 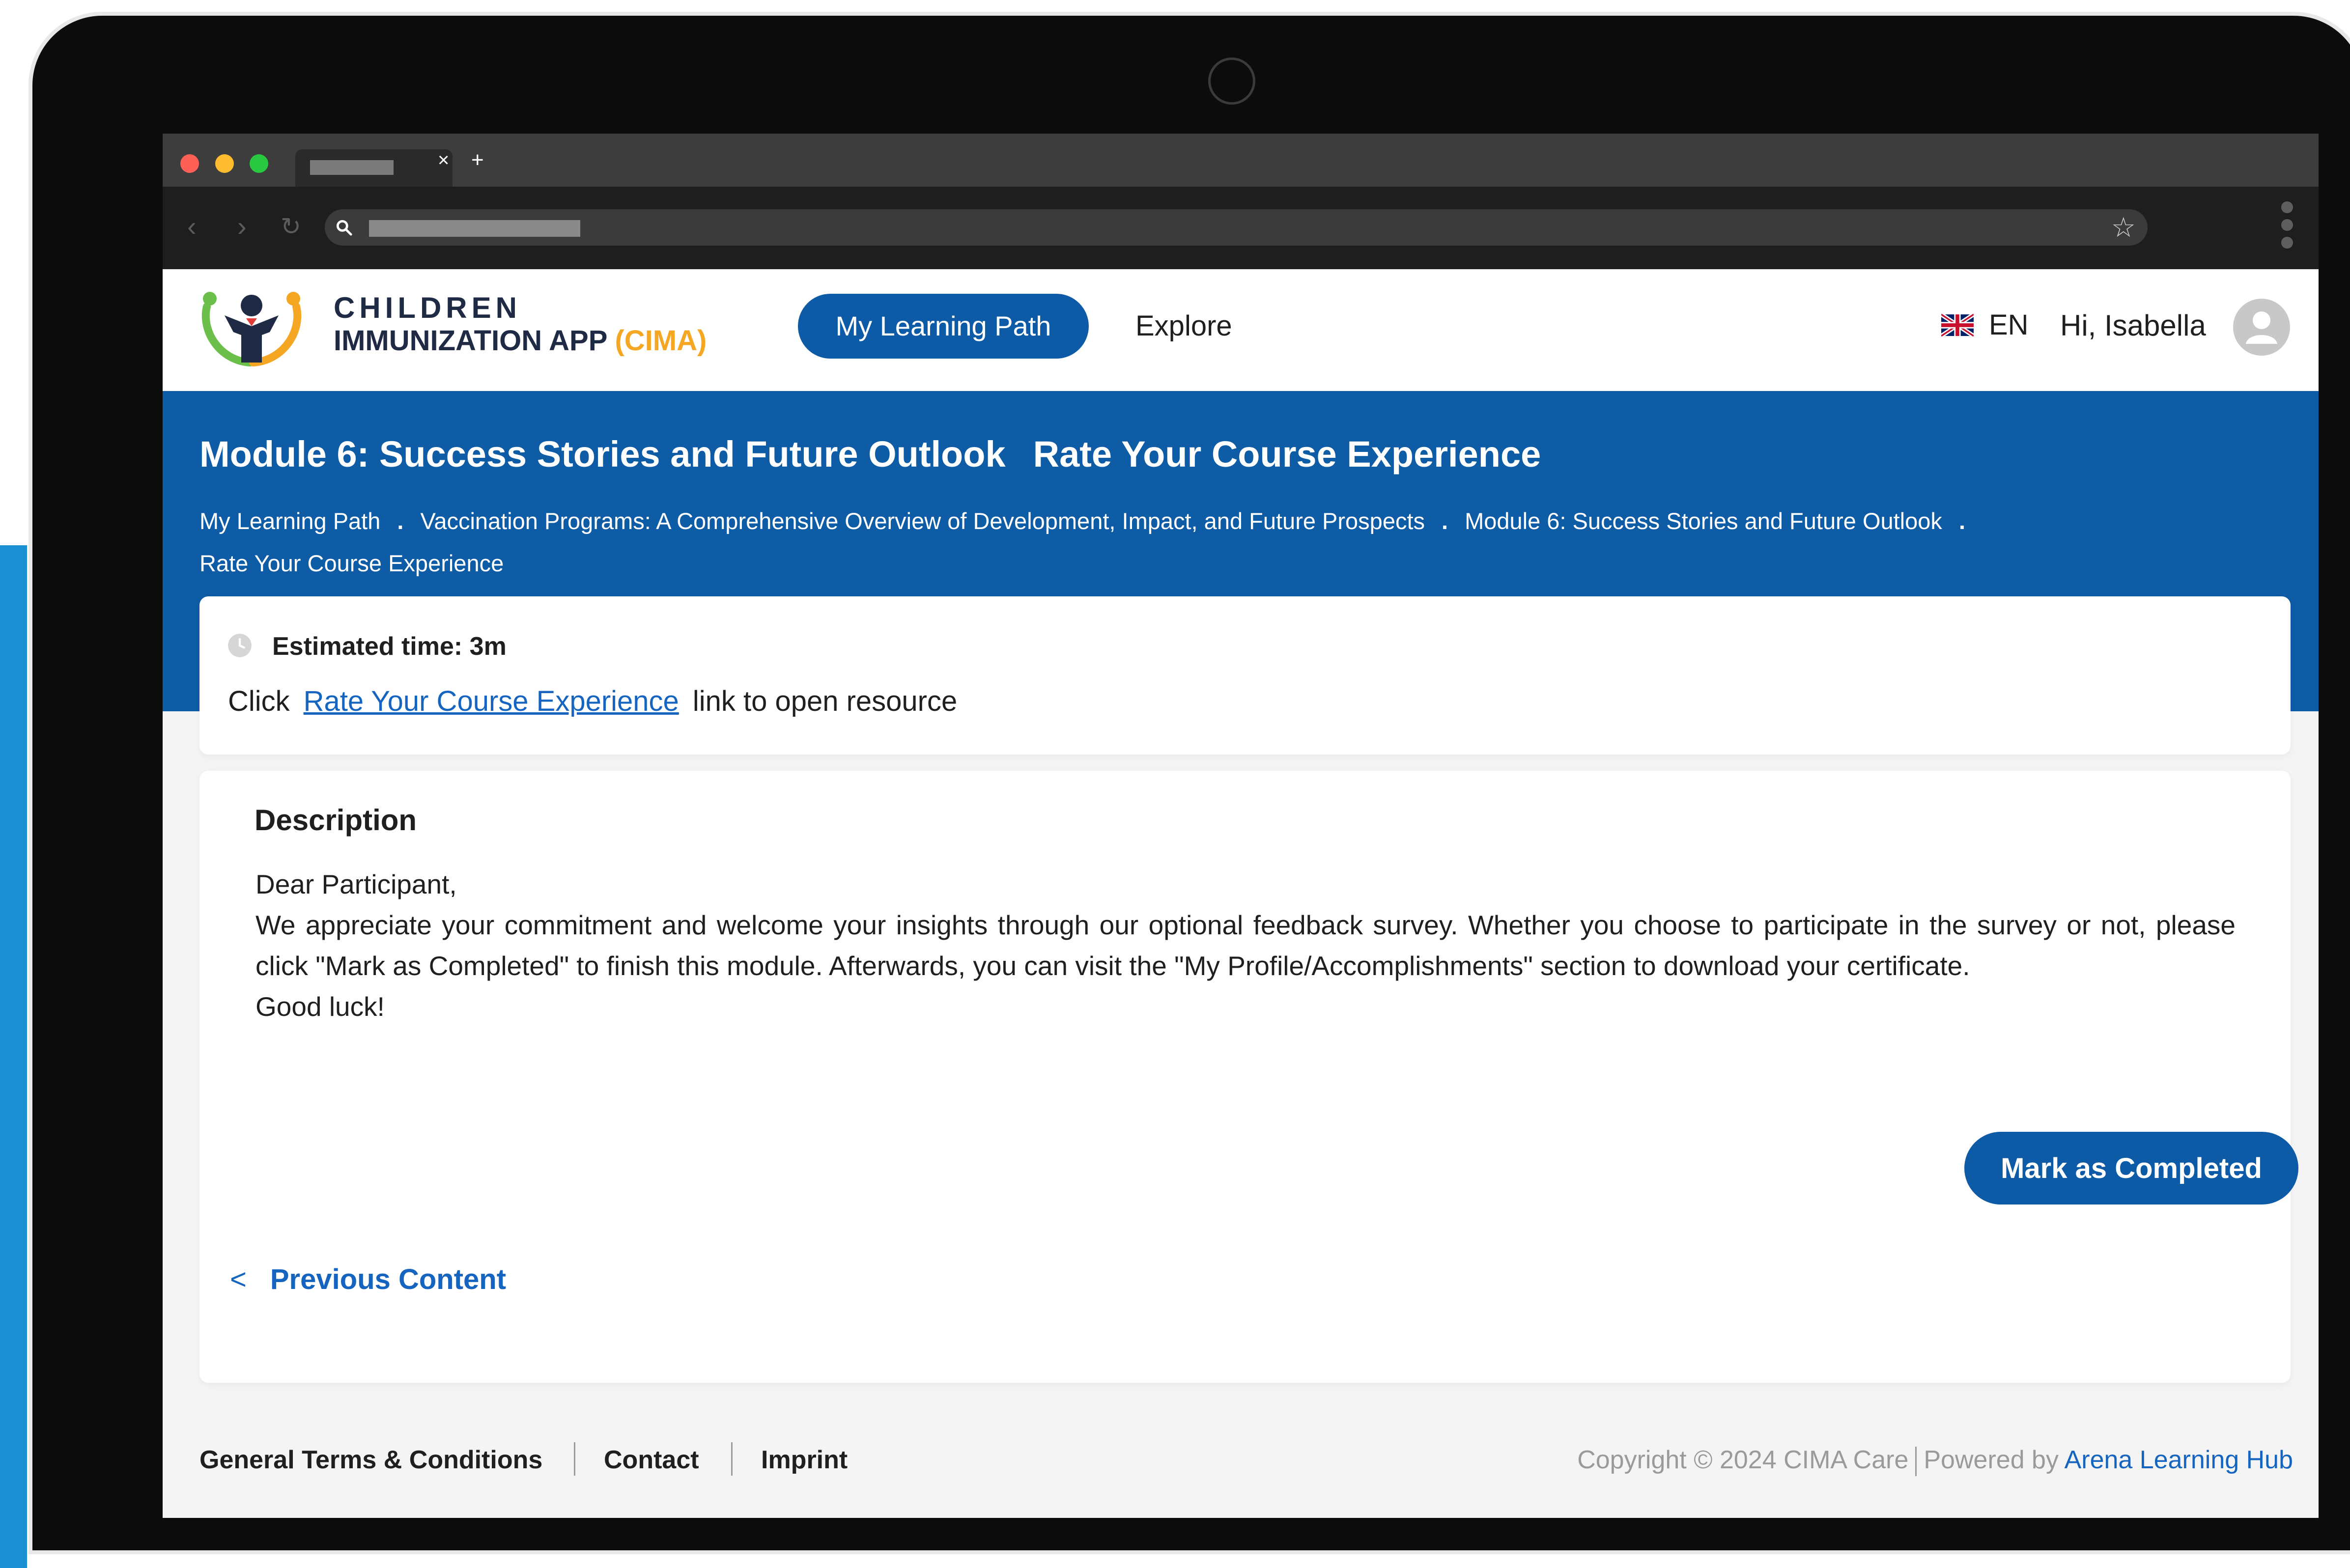 I want to click on previous-content-label: Previous Content, so click(x=388, y=1279).